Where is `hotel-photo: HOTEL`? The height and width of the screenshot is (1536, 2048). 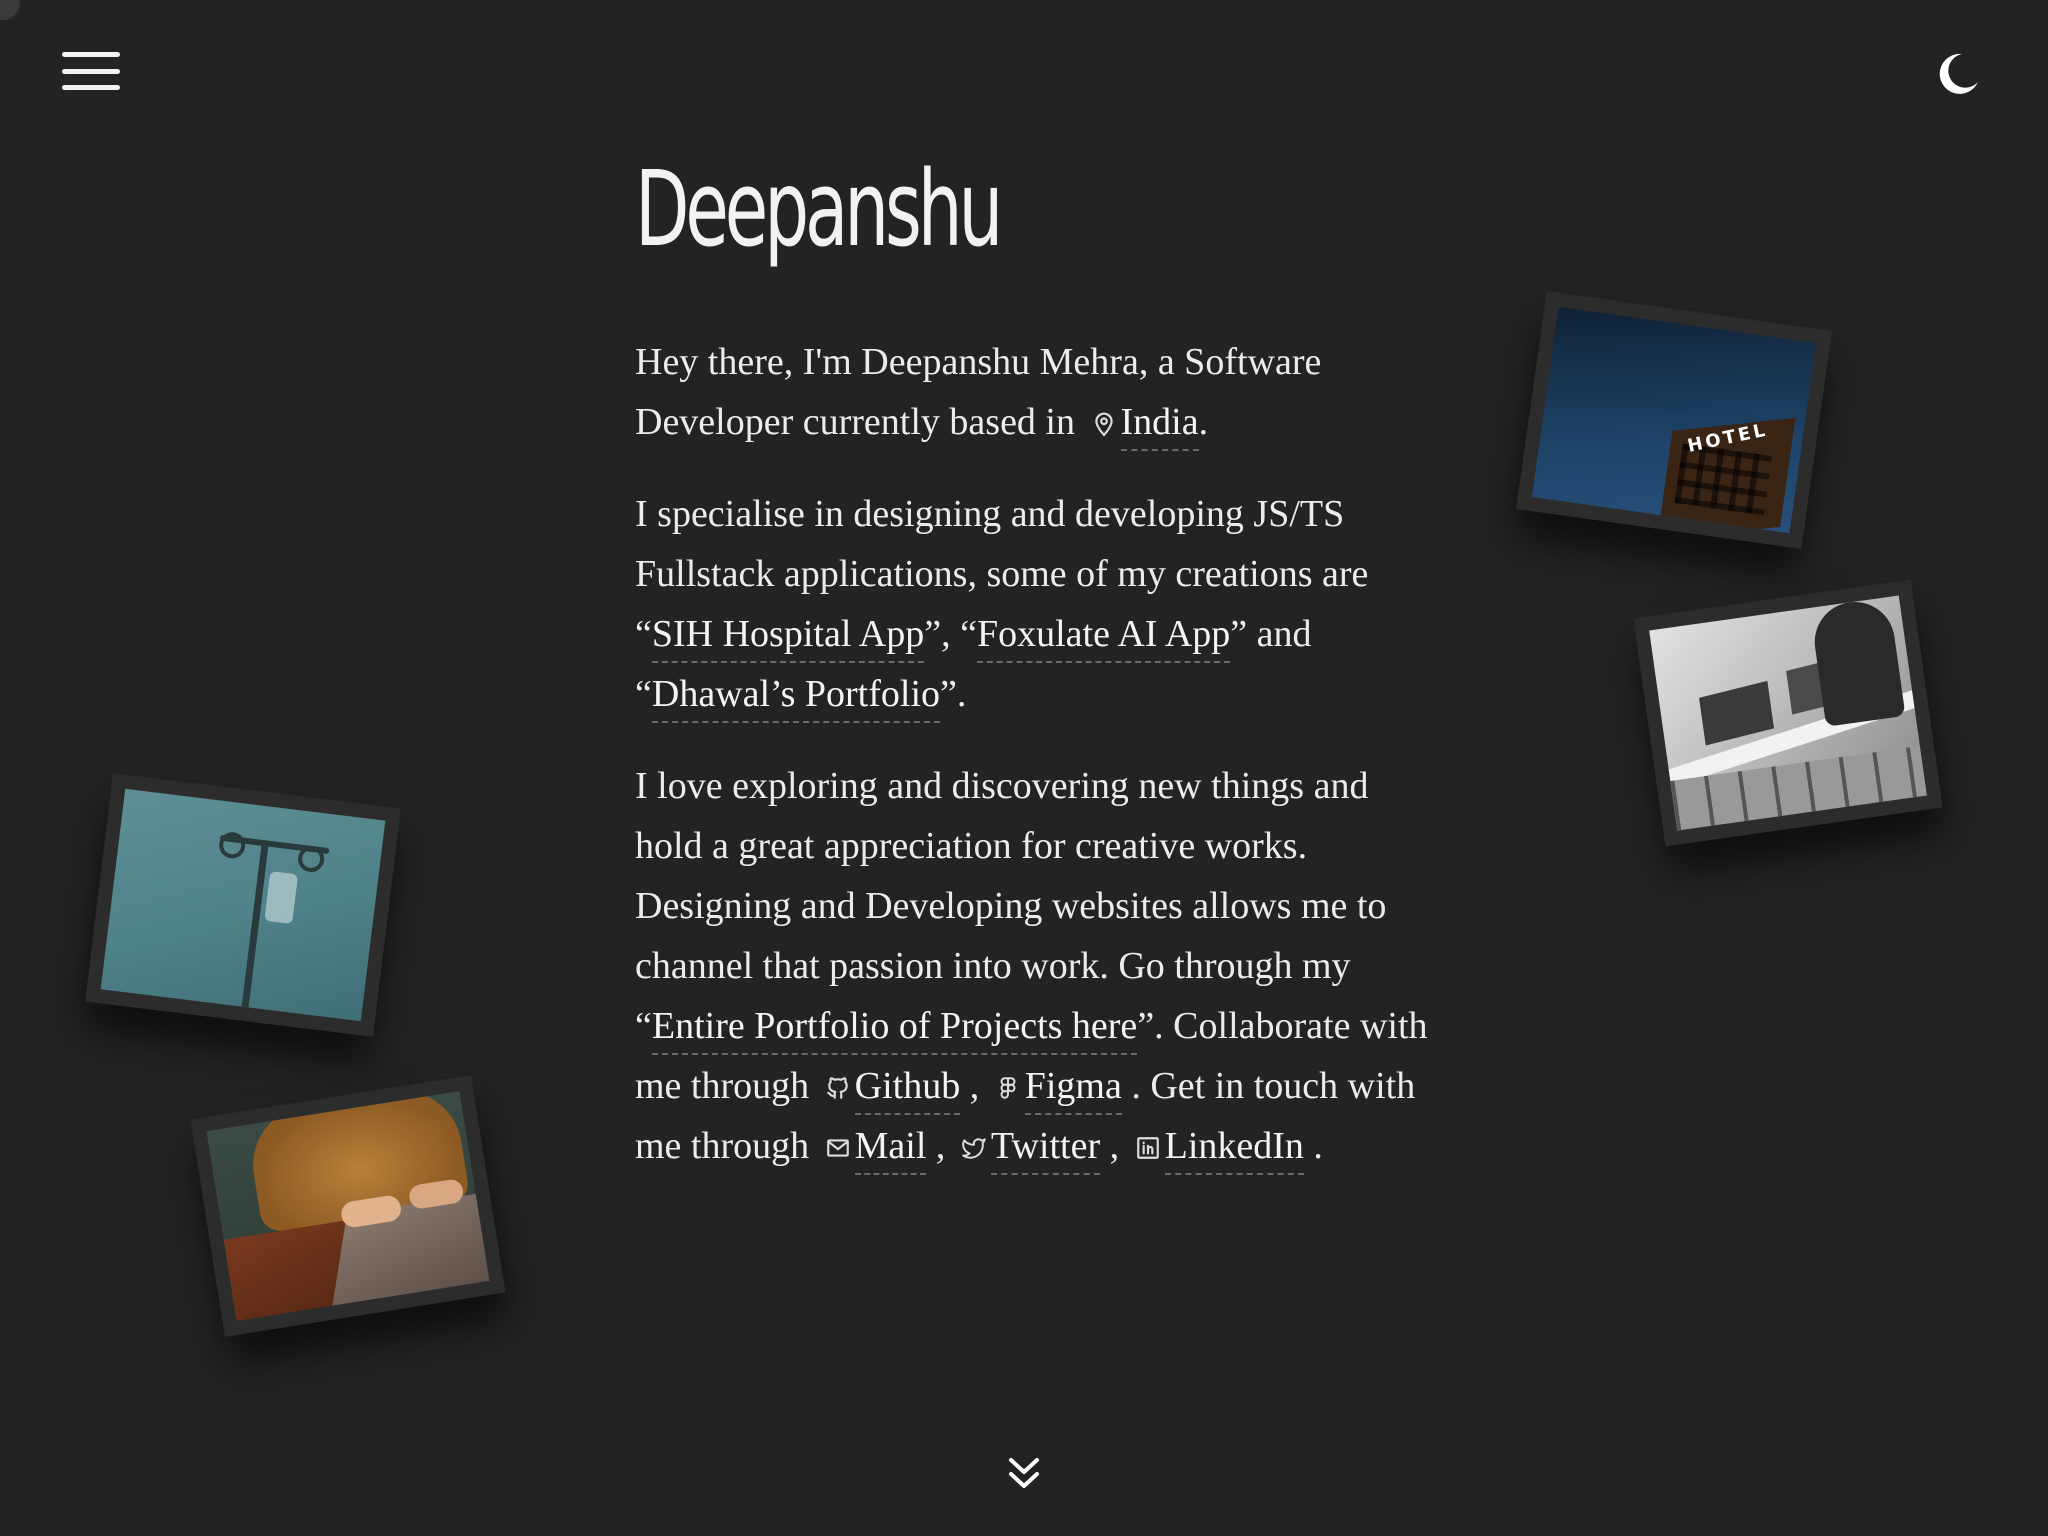 hotel-photo: HOTEL is located at coordinates (1674, 420).